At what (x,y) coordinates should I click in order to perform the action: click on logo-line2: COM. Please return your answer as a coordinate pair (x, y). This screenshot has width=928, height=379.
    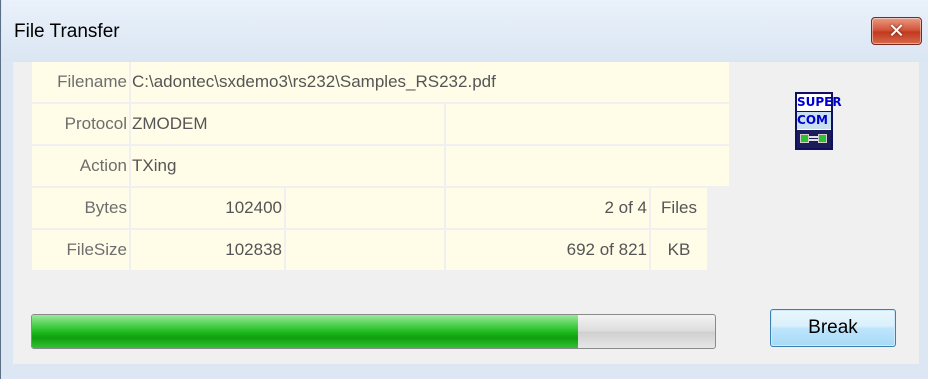
    Looking at the image, I should click on (814, 120).